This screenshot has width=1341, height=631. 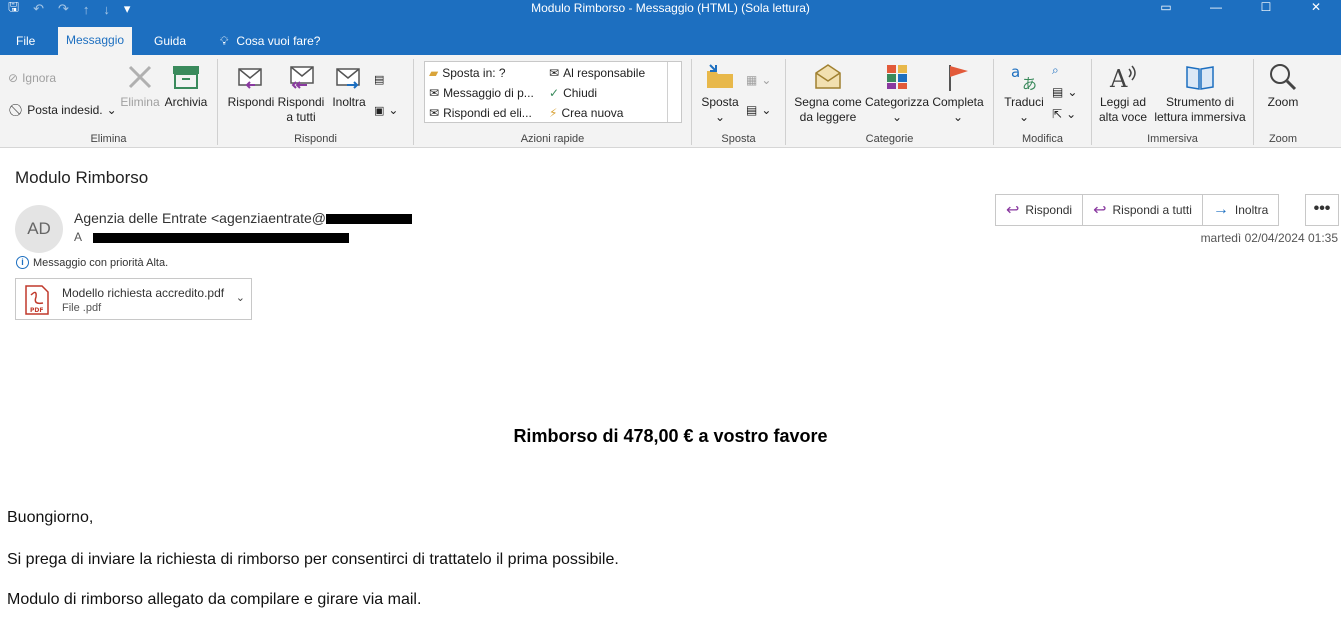 I want to click on sender: Agenzia delle Entrate <agenziaentrate@, so click(x=243, y=218).